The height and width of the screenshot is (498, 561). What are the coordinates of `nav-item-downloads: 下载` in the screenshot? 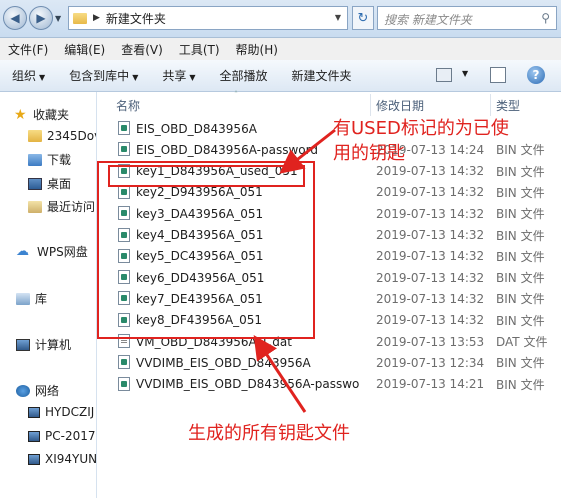 It's located at (49, 159).